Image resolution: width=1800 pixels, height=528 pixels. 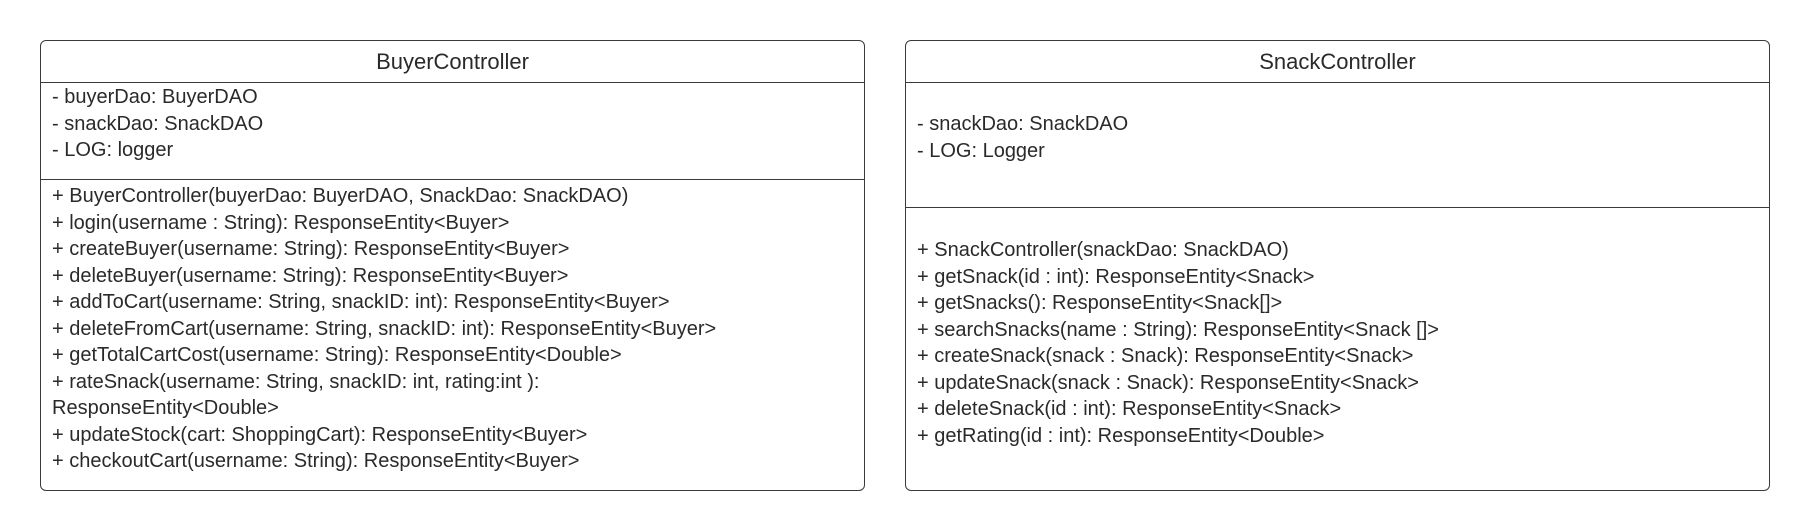 What do you see at coordinates (981, 150) in the screenshot?
I see `attribute: - LOG: Logger` at bounding box center [981, 150].